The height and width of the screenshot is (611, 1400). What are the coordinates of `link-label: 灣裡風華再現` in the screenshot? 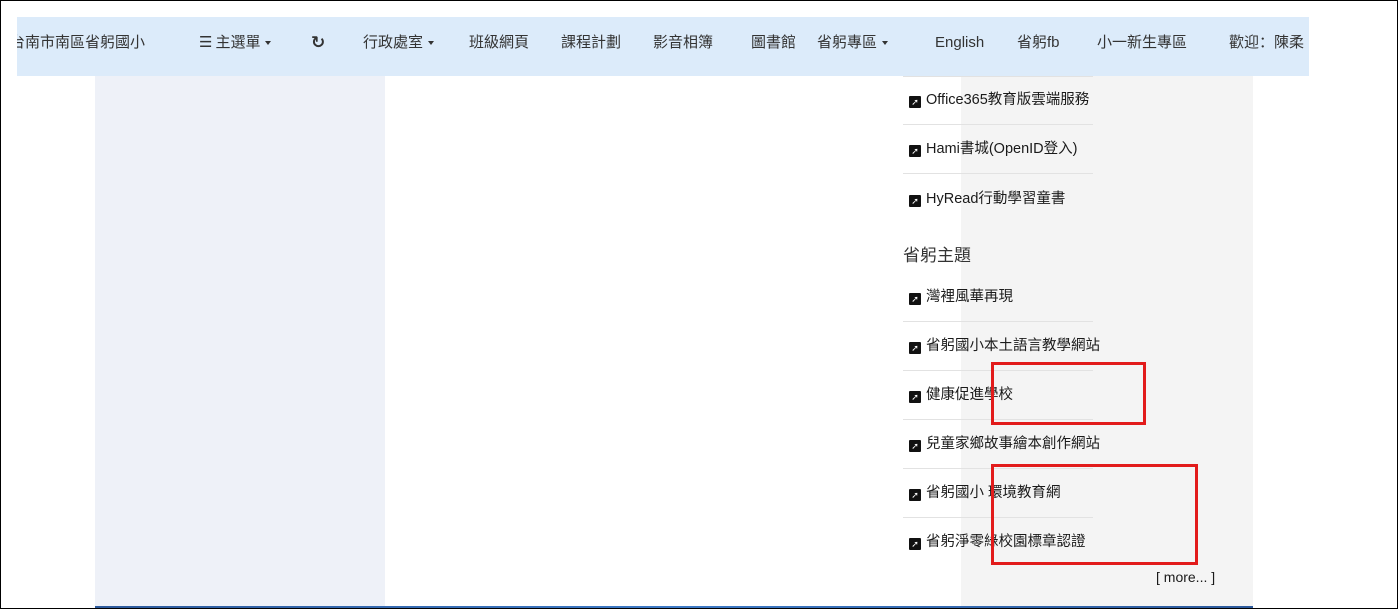 It's located at (969, 297).